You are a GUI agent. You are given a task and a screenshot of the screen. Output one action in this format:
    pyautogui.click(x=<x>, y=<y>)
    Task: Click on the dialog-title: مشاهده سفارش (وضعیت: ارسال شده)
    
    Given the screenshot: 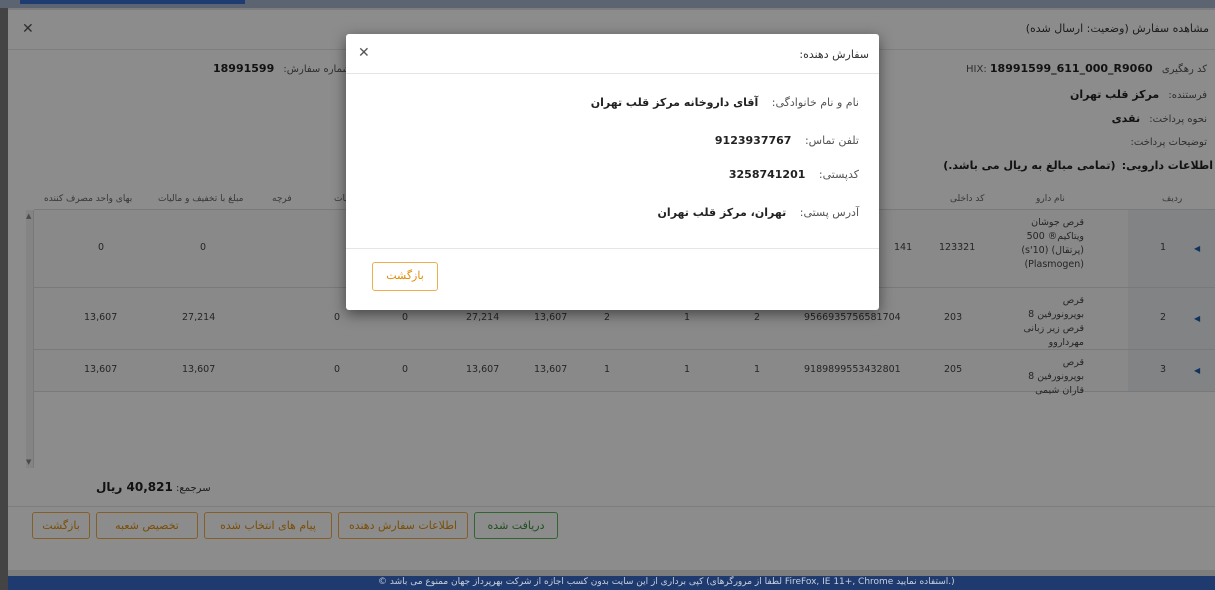 What is the action you would take?
    pyautogui.click(x=1117, y=28)
    